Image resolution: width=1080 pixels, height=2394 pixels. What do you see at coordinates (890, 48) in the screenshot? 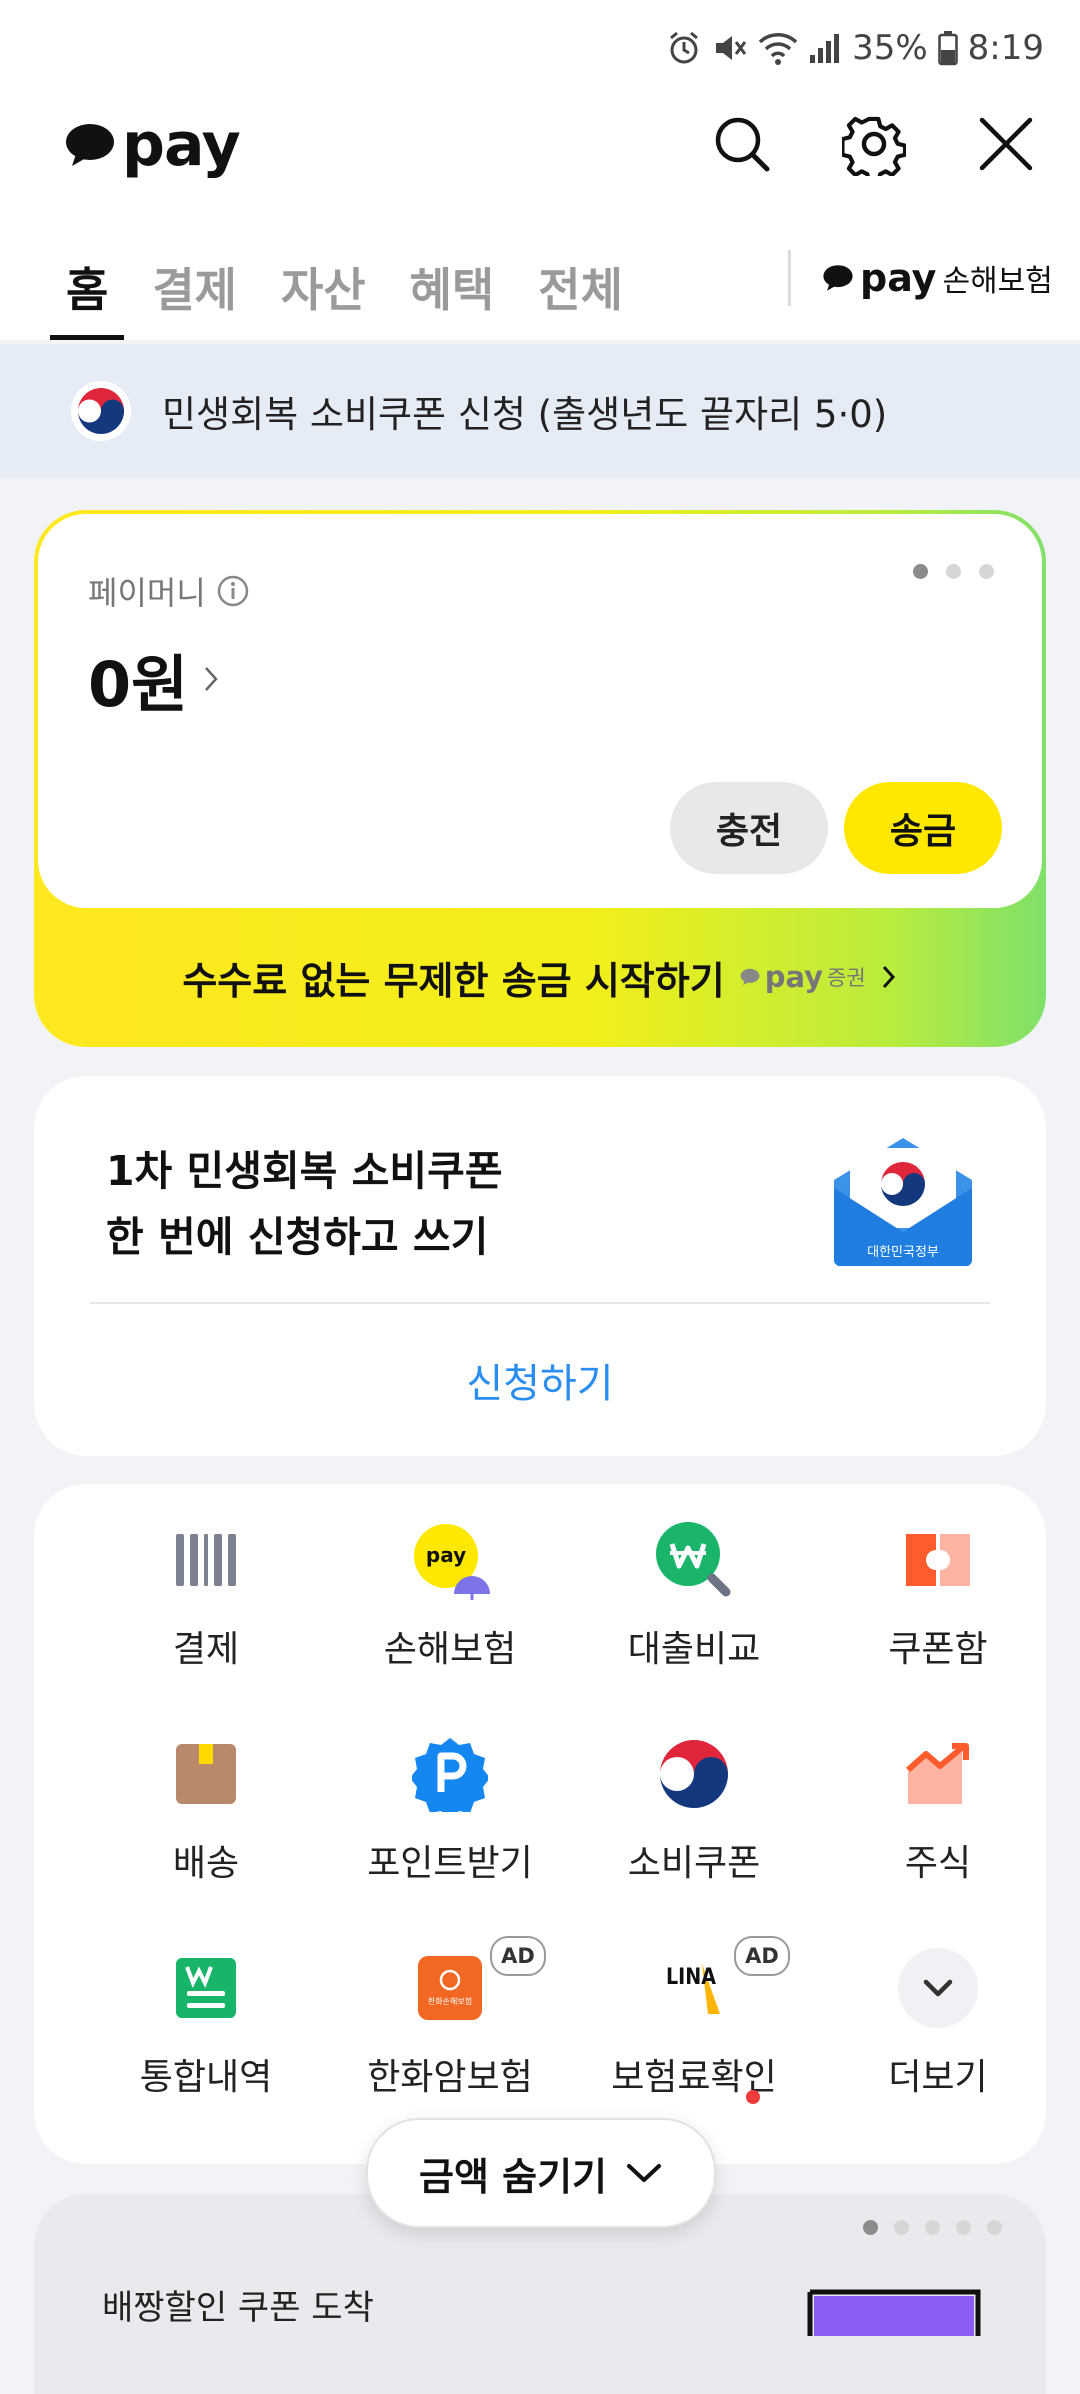
I see `battery-percent: 35%` at bounding box center [890, 48].